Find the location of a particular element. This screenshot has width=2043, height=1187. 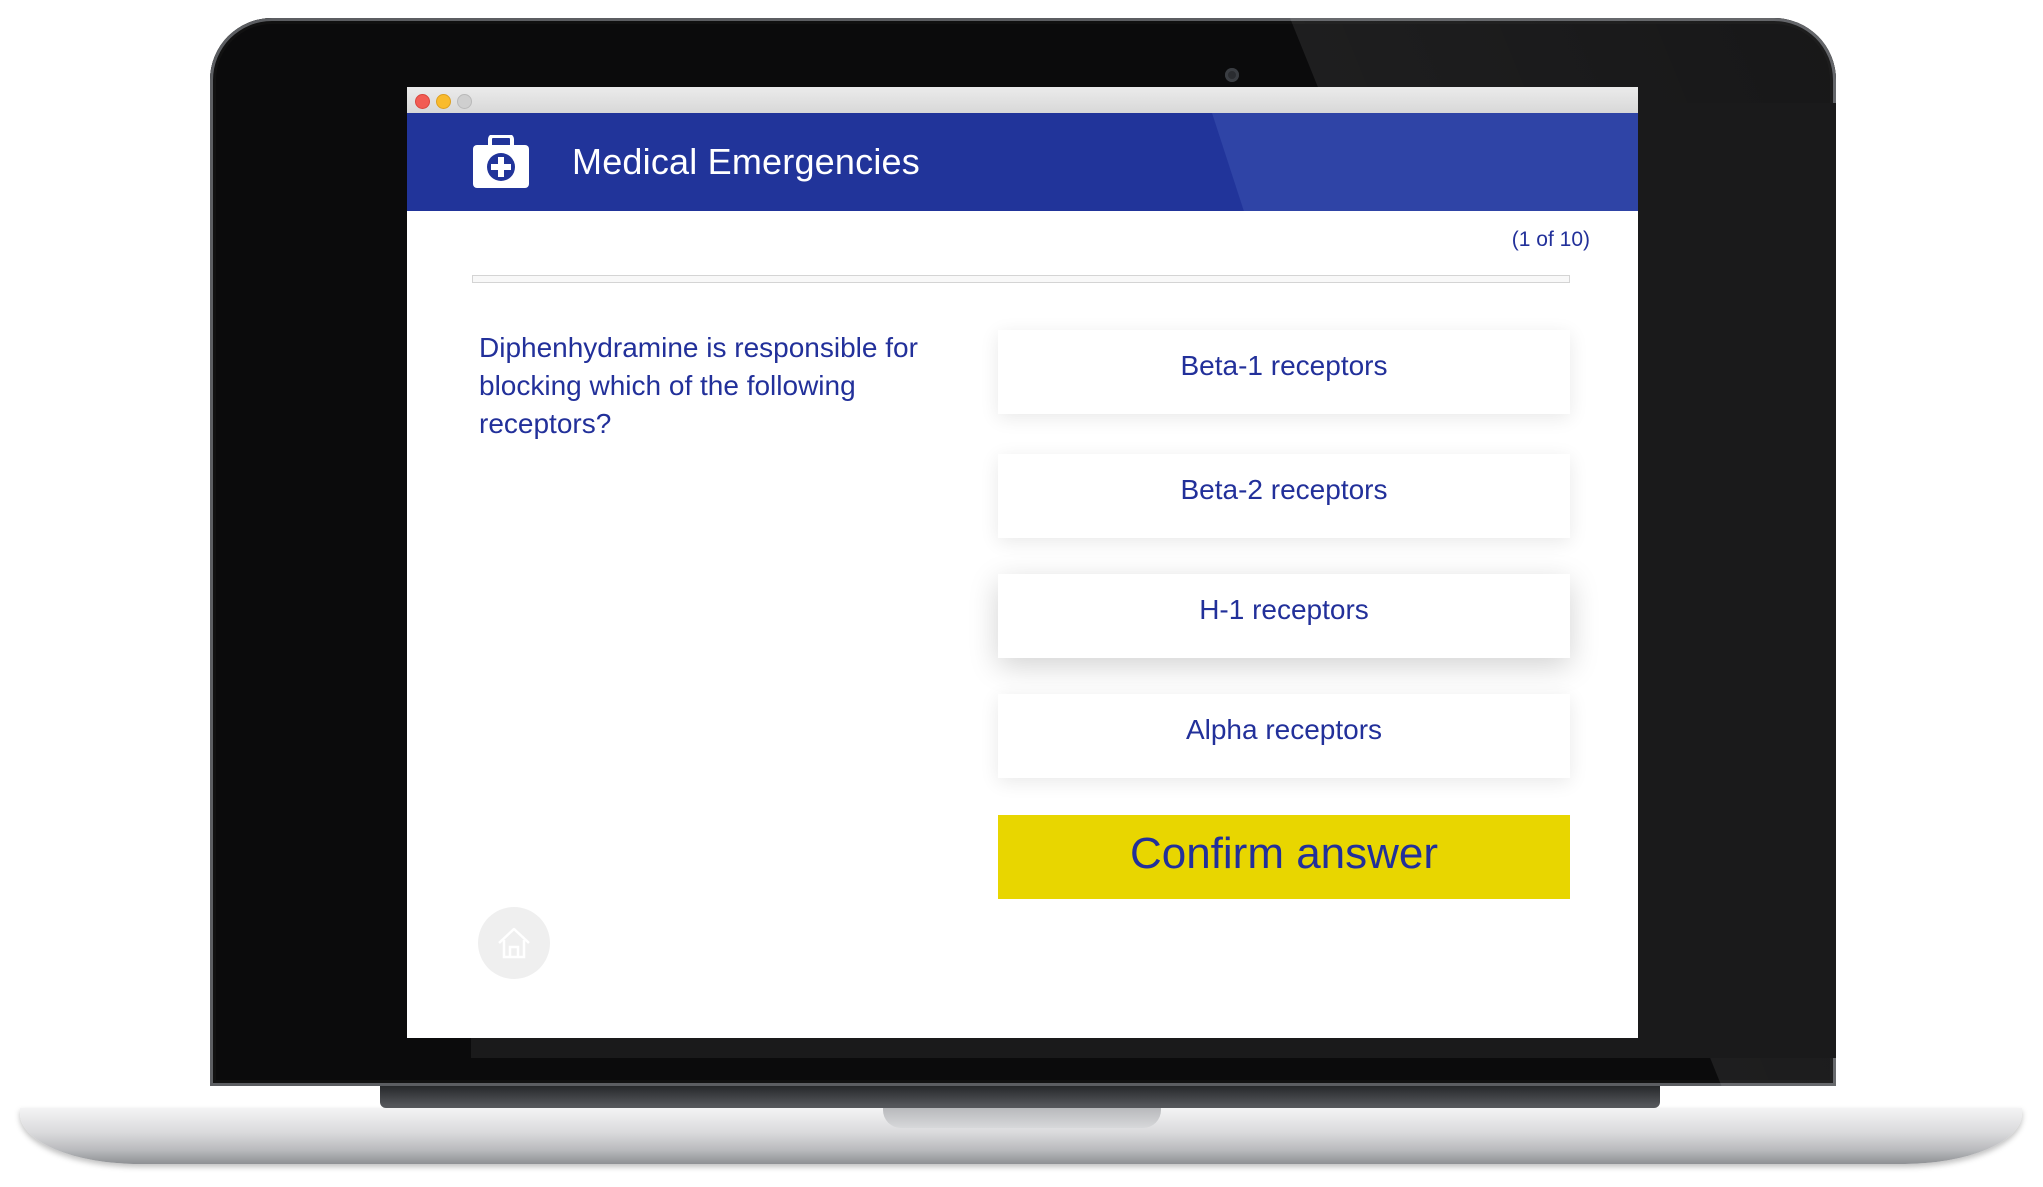

progress-bar is located at coordinates (1021, 279).